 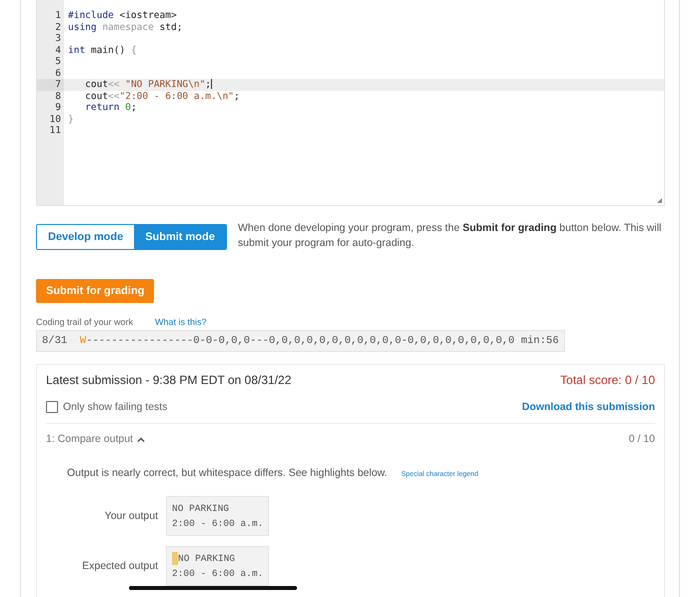 What do you see at coordinates (122, 16) in the screenshot?
I see `code-line: #include <iostream>` at bounding box center [122, 16].